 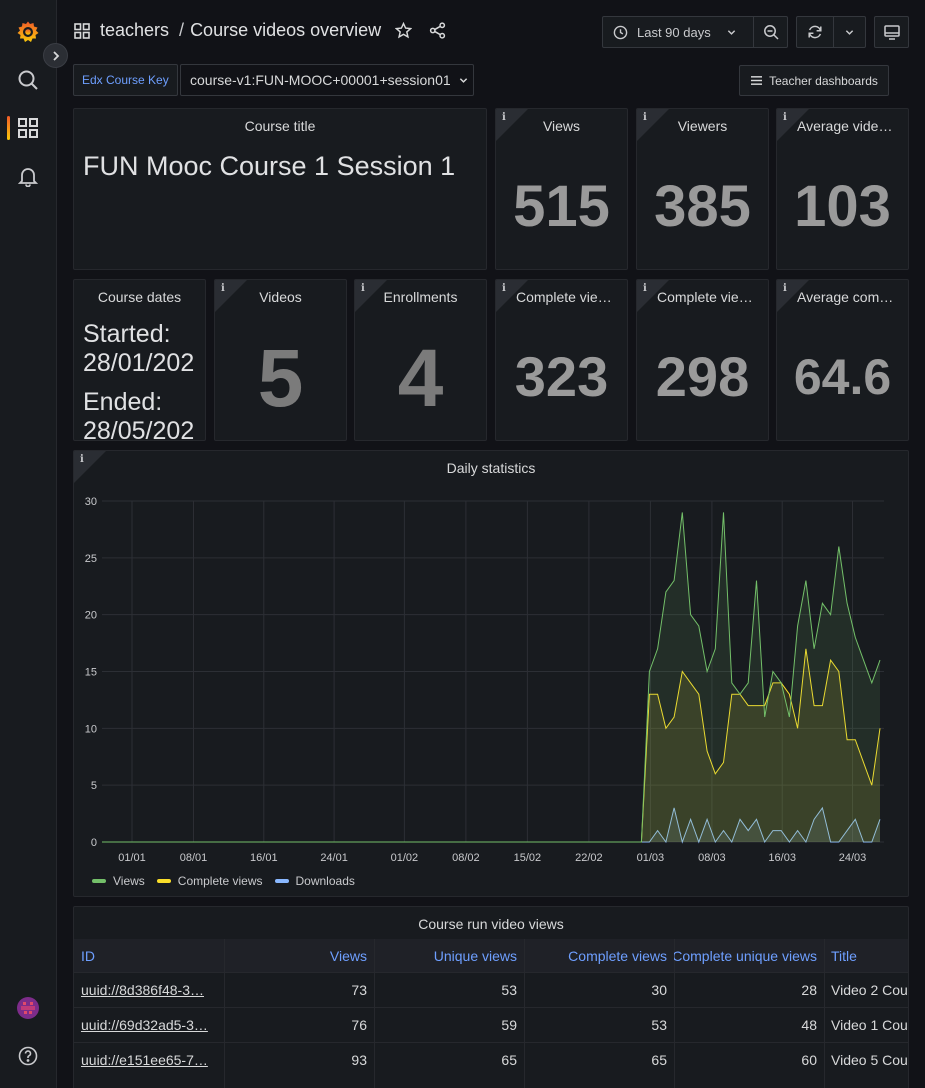 I want to click on panel-title: Course run video views, so click(x=491, y=924).